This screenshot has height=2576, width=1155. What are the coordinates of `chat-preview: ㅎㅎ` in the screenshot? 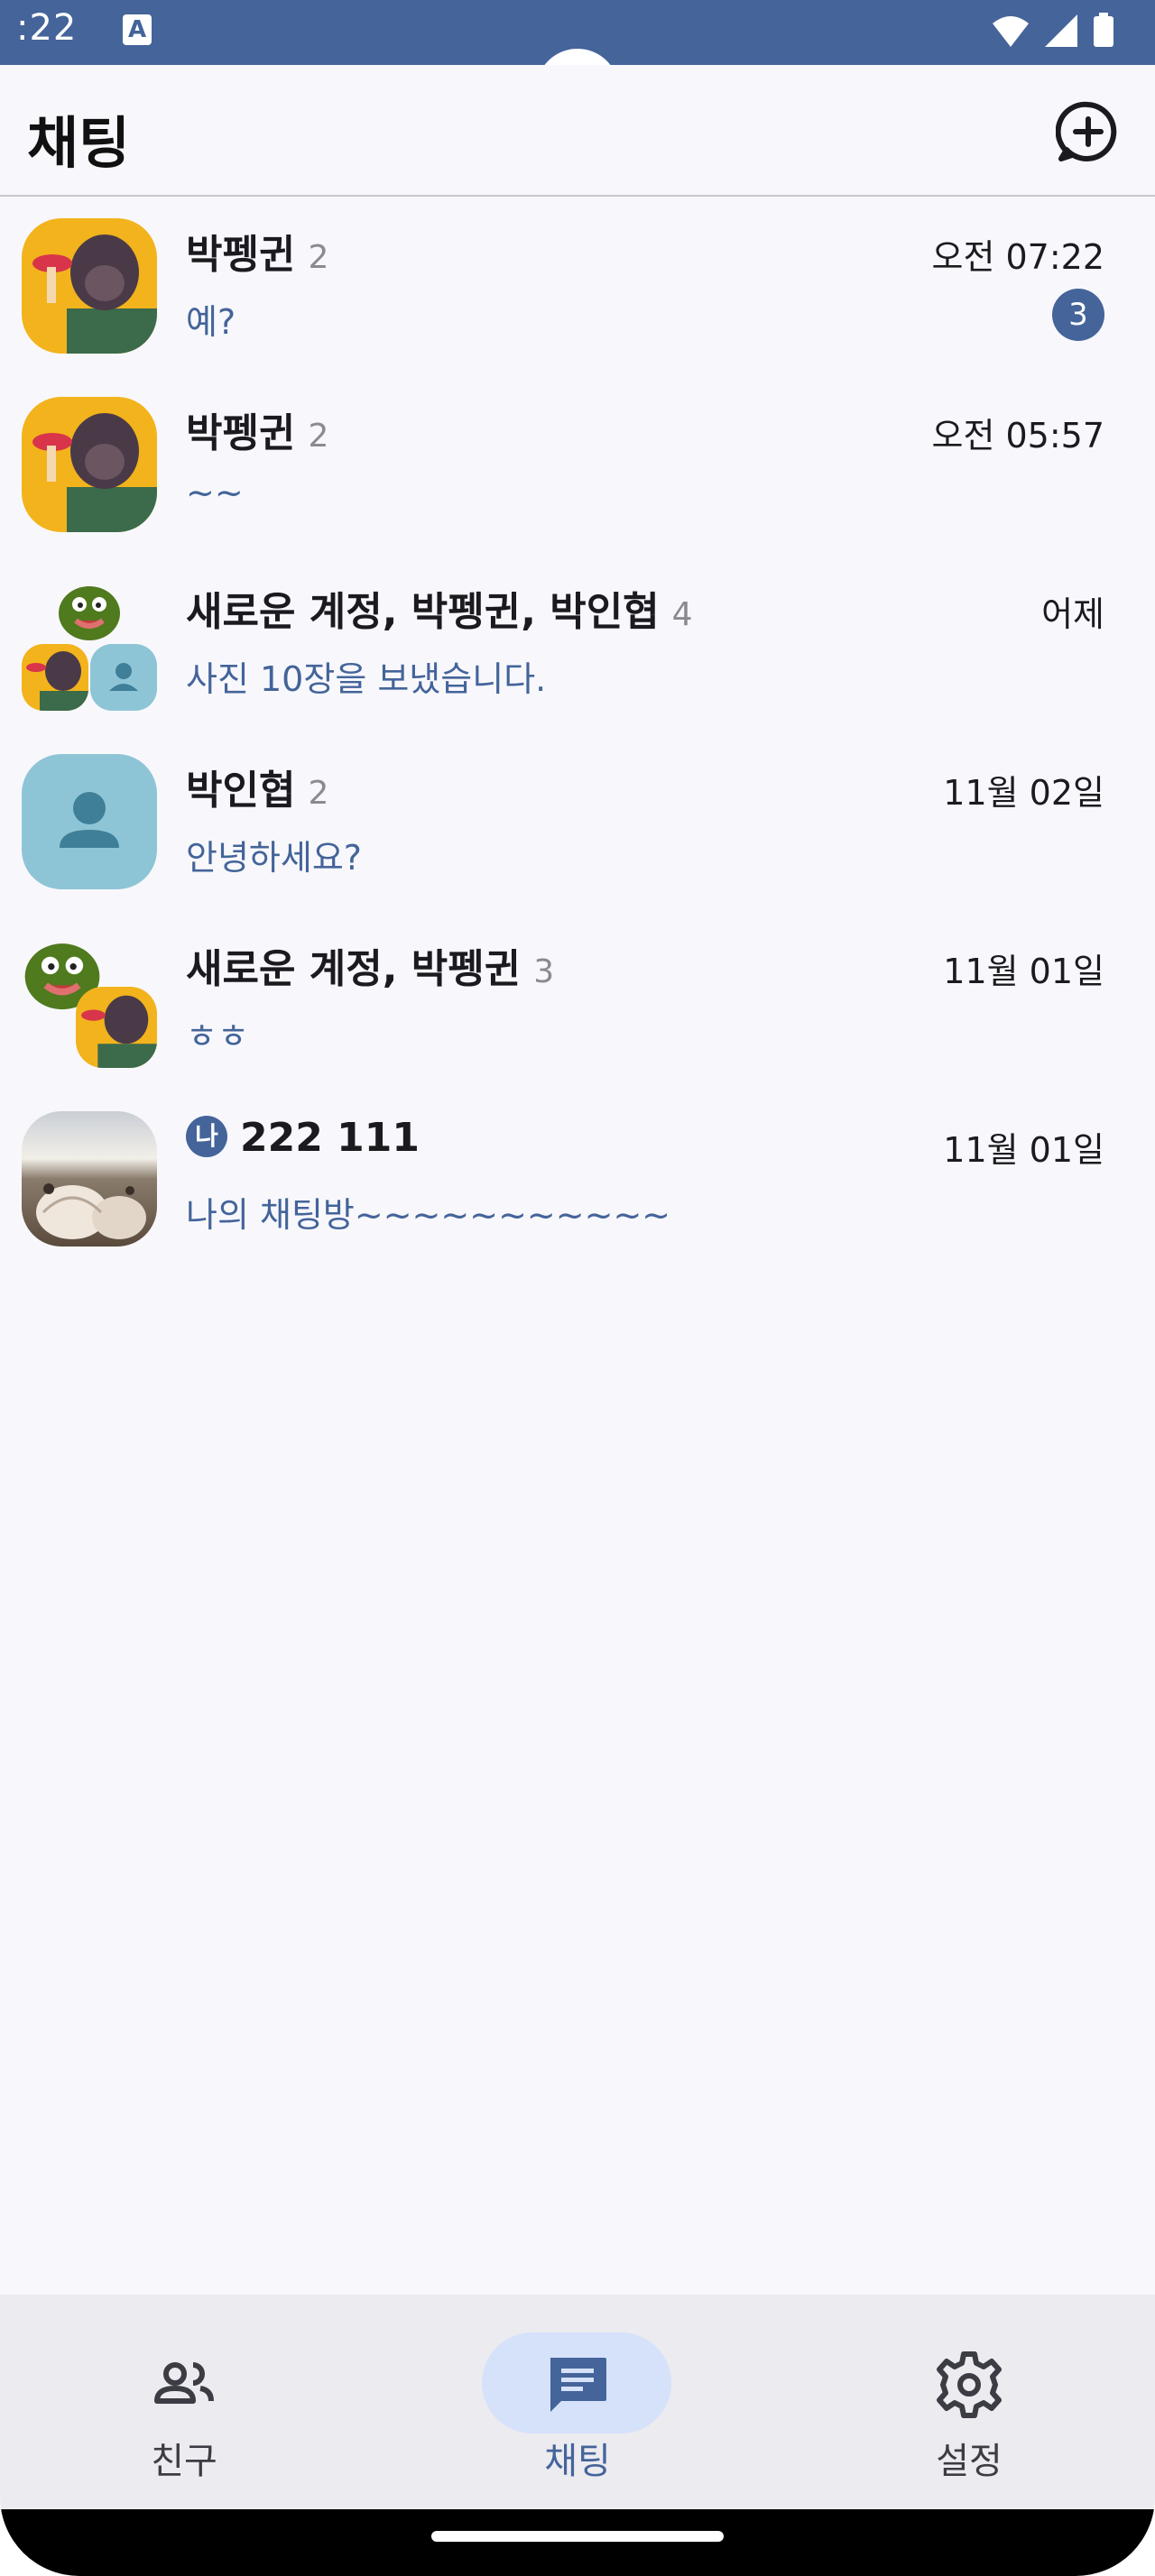 It's located at (217, 1037).